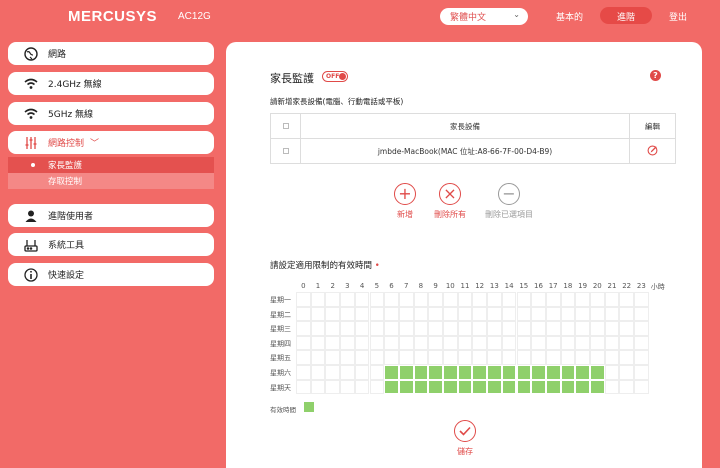 The width and height of the screenshot is (720, 468). I want to click on add-button: + 新增, so click(405, 201).